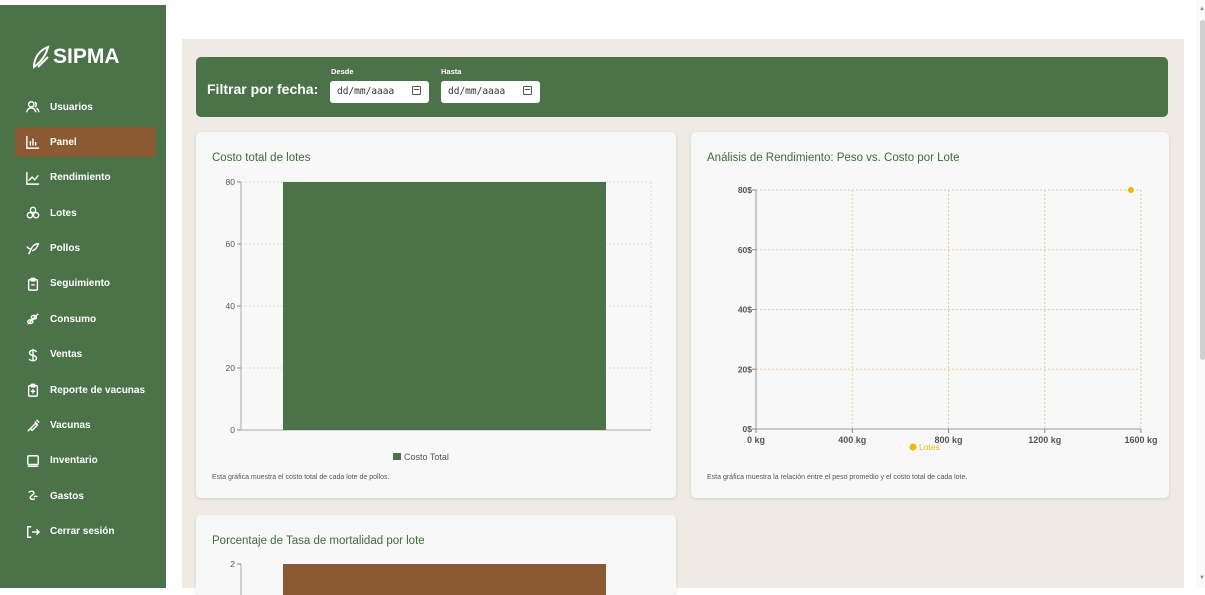 The height and width of the screenshot is (595, 1205). What do you see at coordinates (748, 429) in the screenshot?
I see `y-tick-label: 0$` at bounding box center [748, 429].